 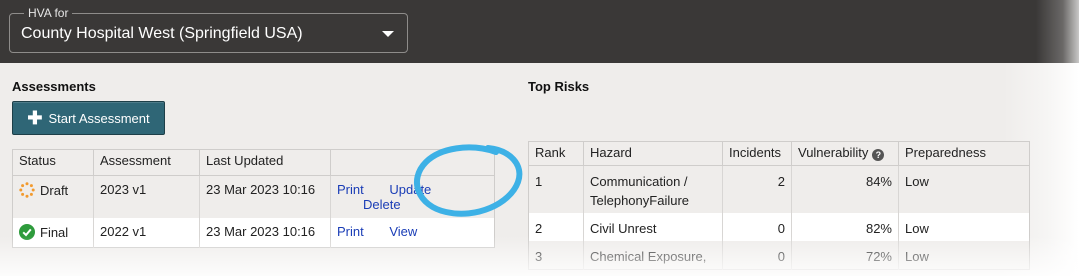 I want to click on status-cell: Final, so click(x=53, y=233).